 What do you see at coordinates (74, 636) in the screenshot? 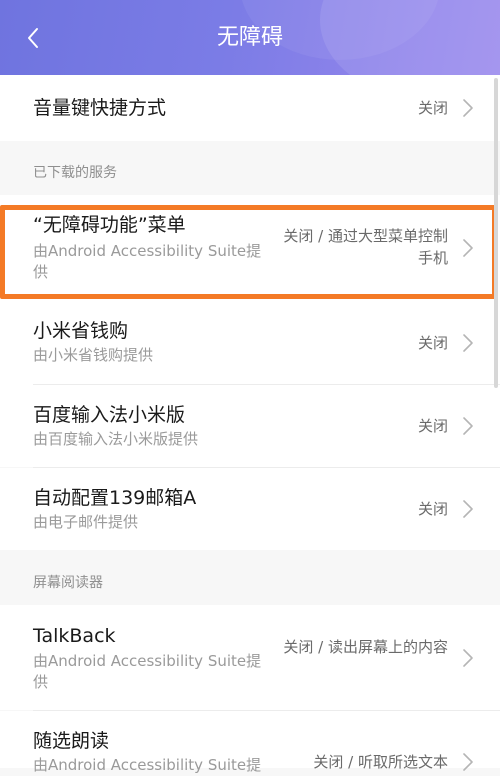
I see `list-item-title: TalkBack` at bounding box center [74, 636].